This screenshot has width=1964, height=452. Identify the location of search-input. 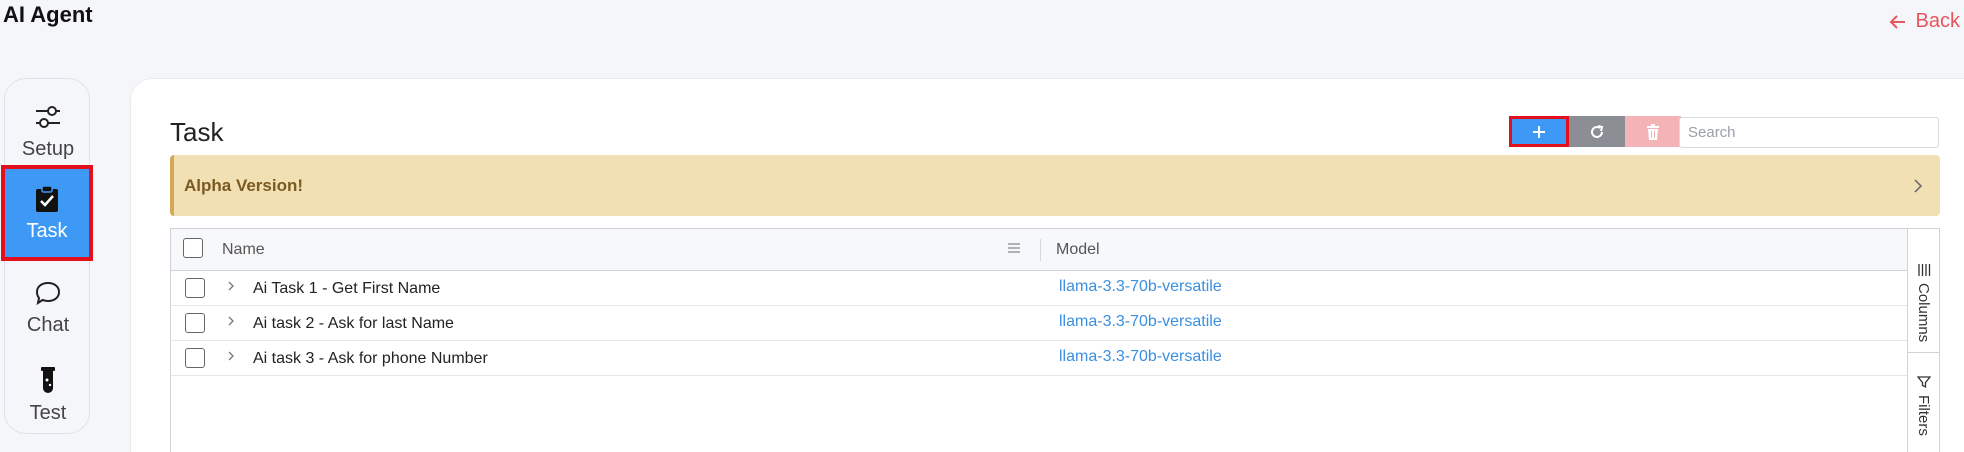
(1809, 132).